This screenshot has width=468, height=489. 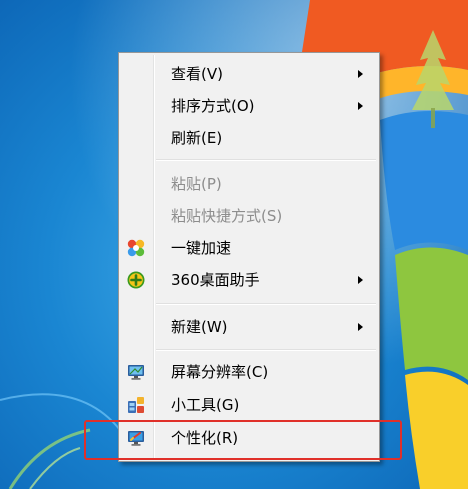 I want to click on desktop-assistant-icon, so click(x=136, y=280).